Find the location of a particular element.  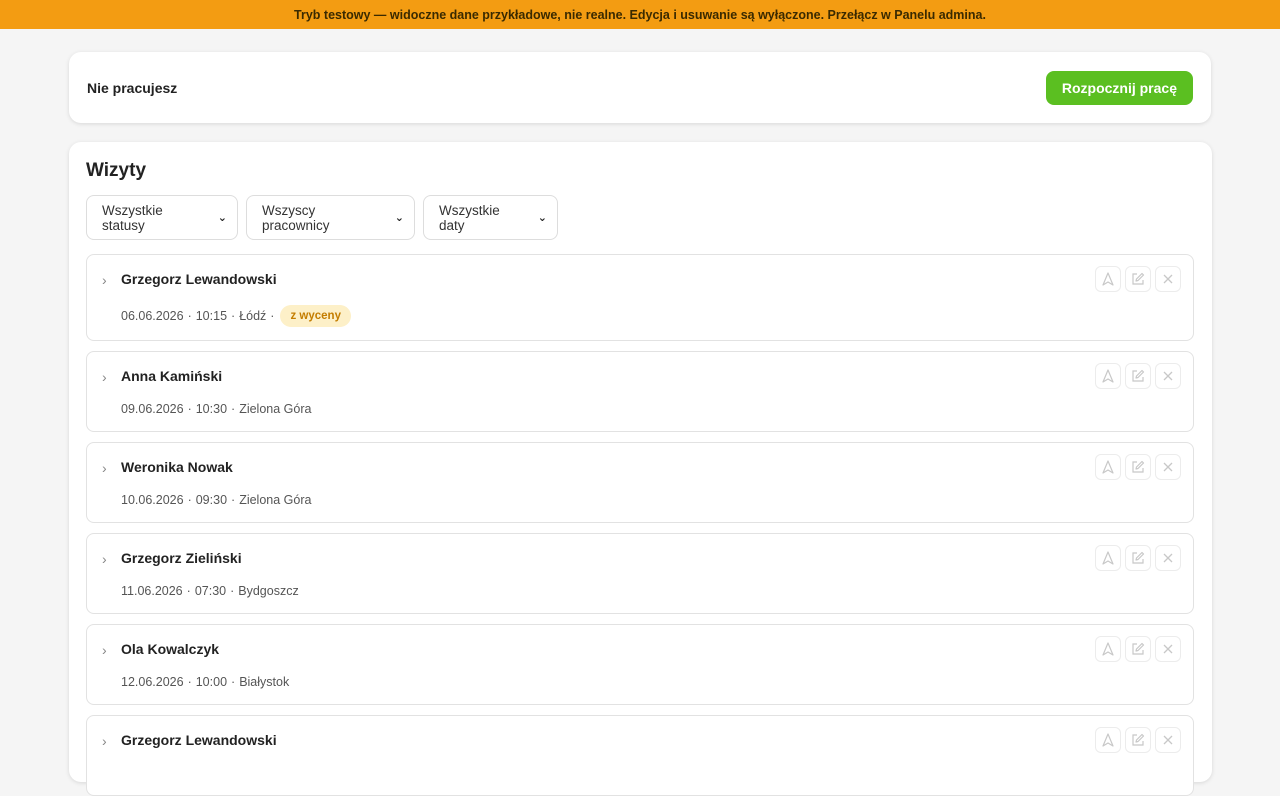

visit-date: 09.06.2026 is located at coordinates (152, 409).